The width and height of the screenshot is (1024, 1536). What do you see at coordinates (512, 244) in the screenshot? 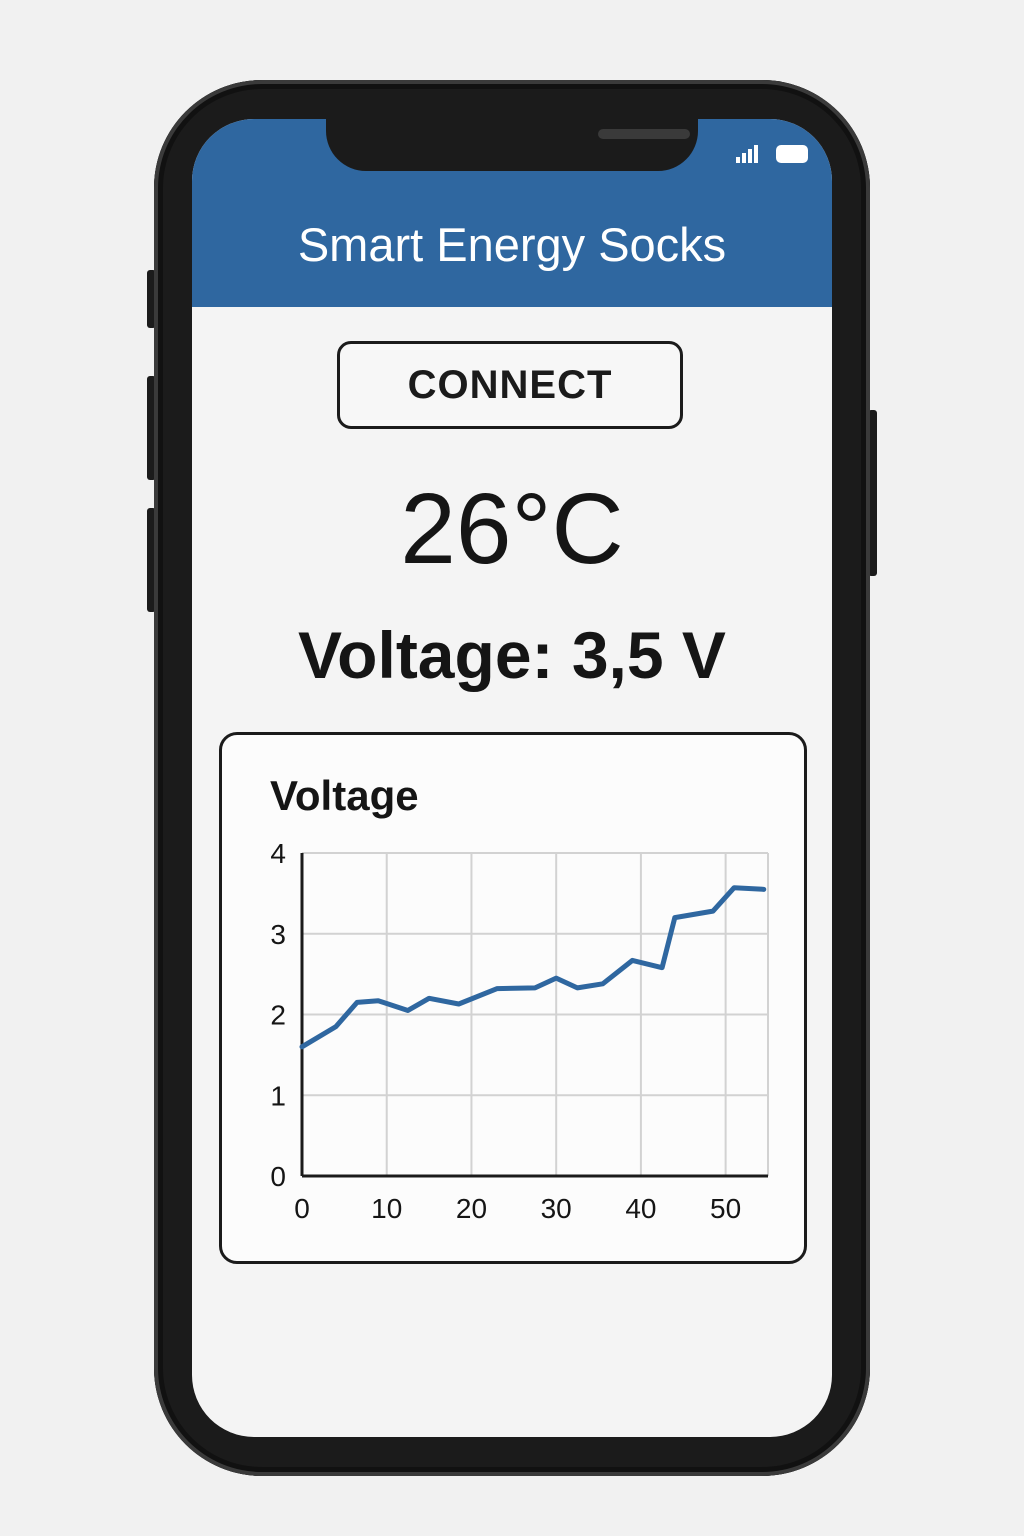
I see `app-title: Smart Energy Socks` at bounding box center [512, 244].